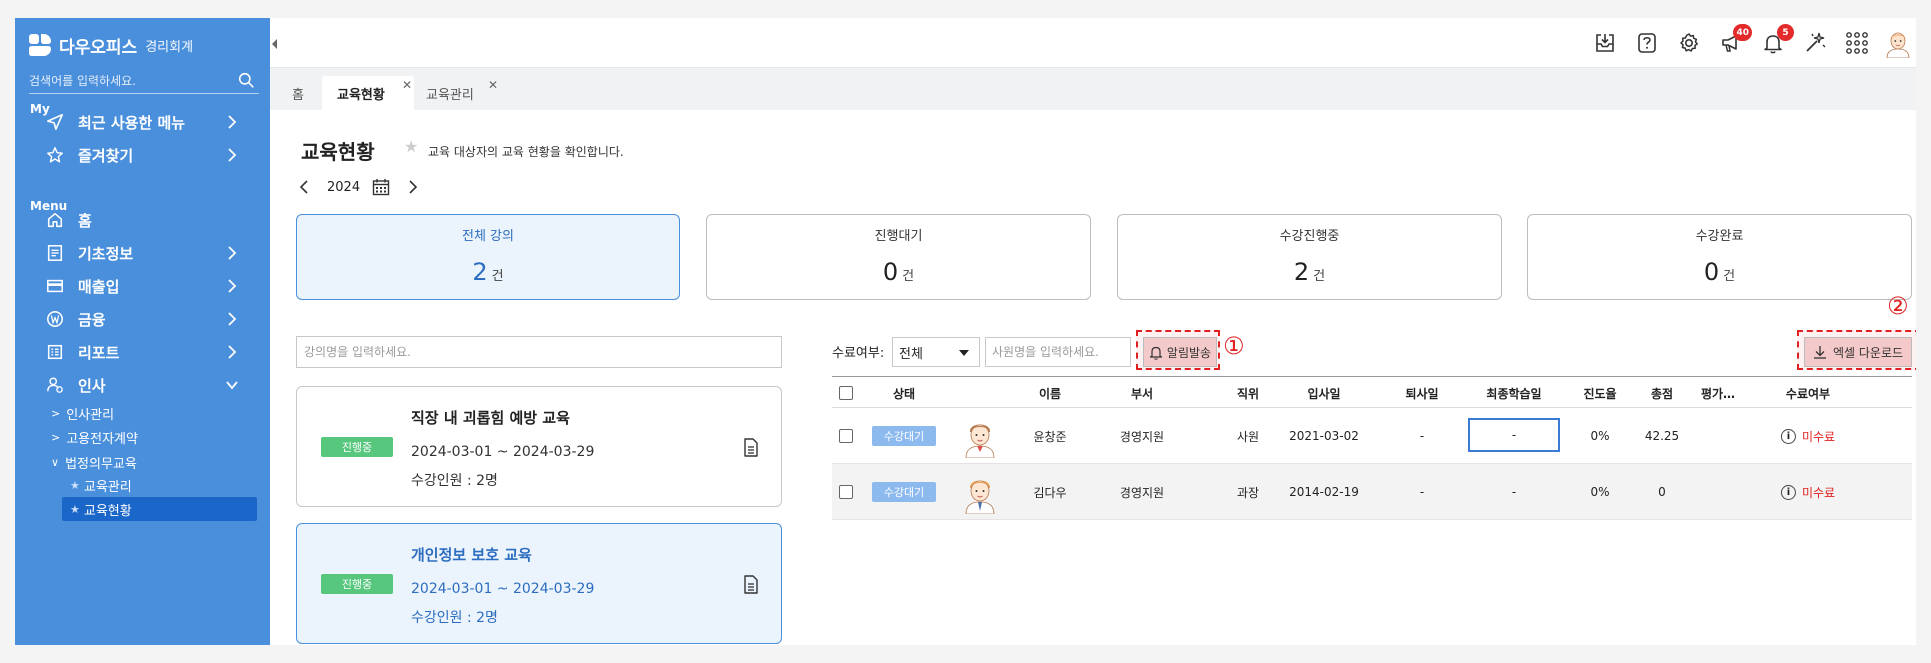 This screenshot has height=663, width=1931. What do you see at coordinates (129, 80) in the screenshot?
I see `sidebar-search-input` at bounding box center [129, 80].